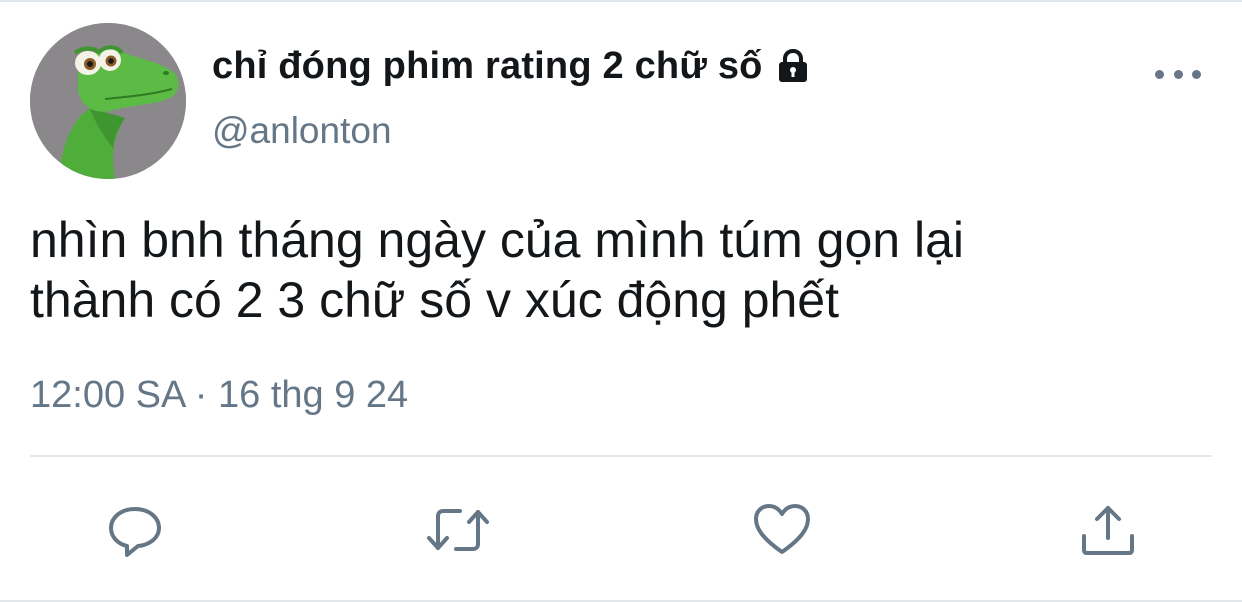  I want to click on heart-icon, so click(782, 530).